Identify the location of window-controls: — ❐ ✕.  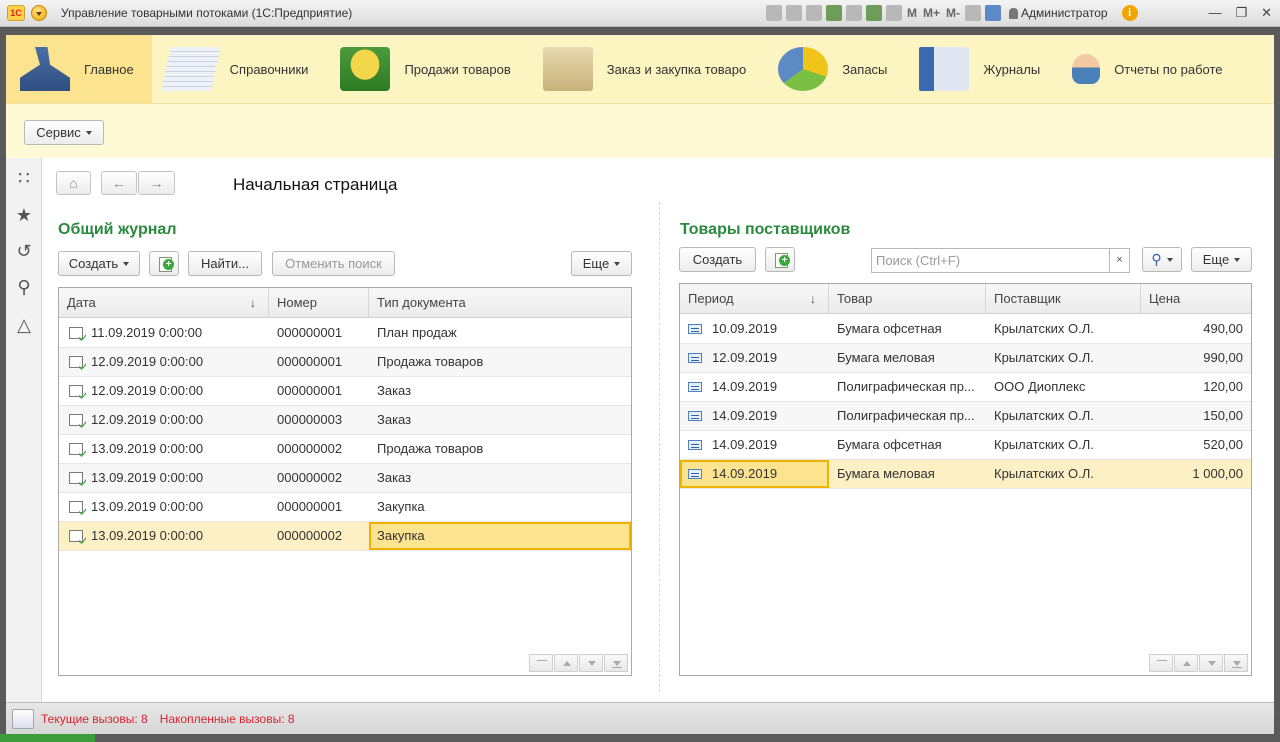
(1240, 13).